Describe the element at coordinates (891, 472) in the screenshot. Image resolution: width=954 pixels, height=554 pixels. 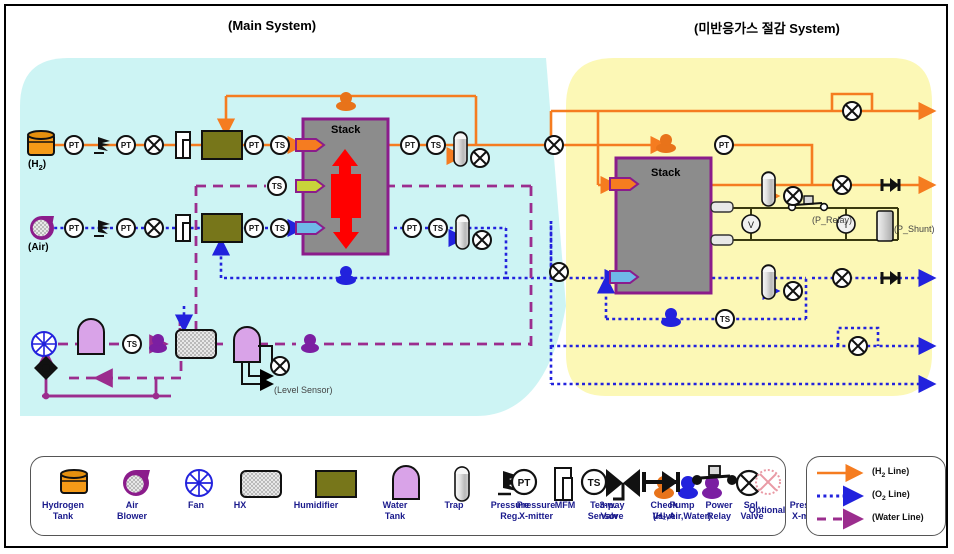
I see `legend-label-h2-line: (H2 Line)` at that location.